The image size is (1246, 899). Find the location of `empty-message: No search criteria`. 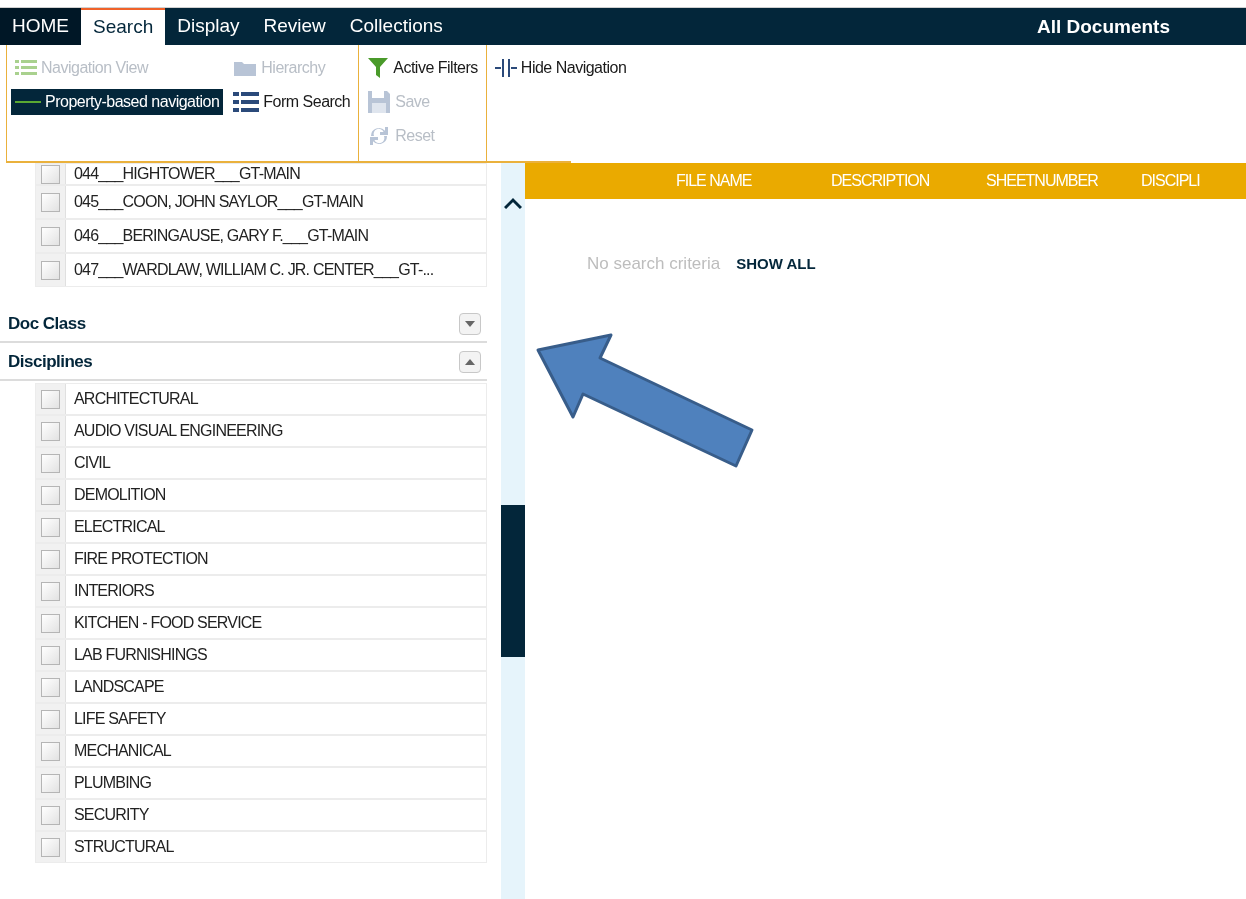

empty-message: No search criteria is located at coordinates (654, 264).